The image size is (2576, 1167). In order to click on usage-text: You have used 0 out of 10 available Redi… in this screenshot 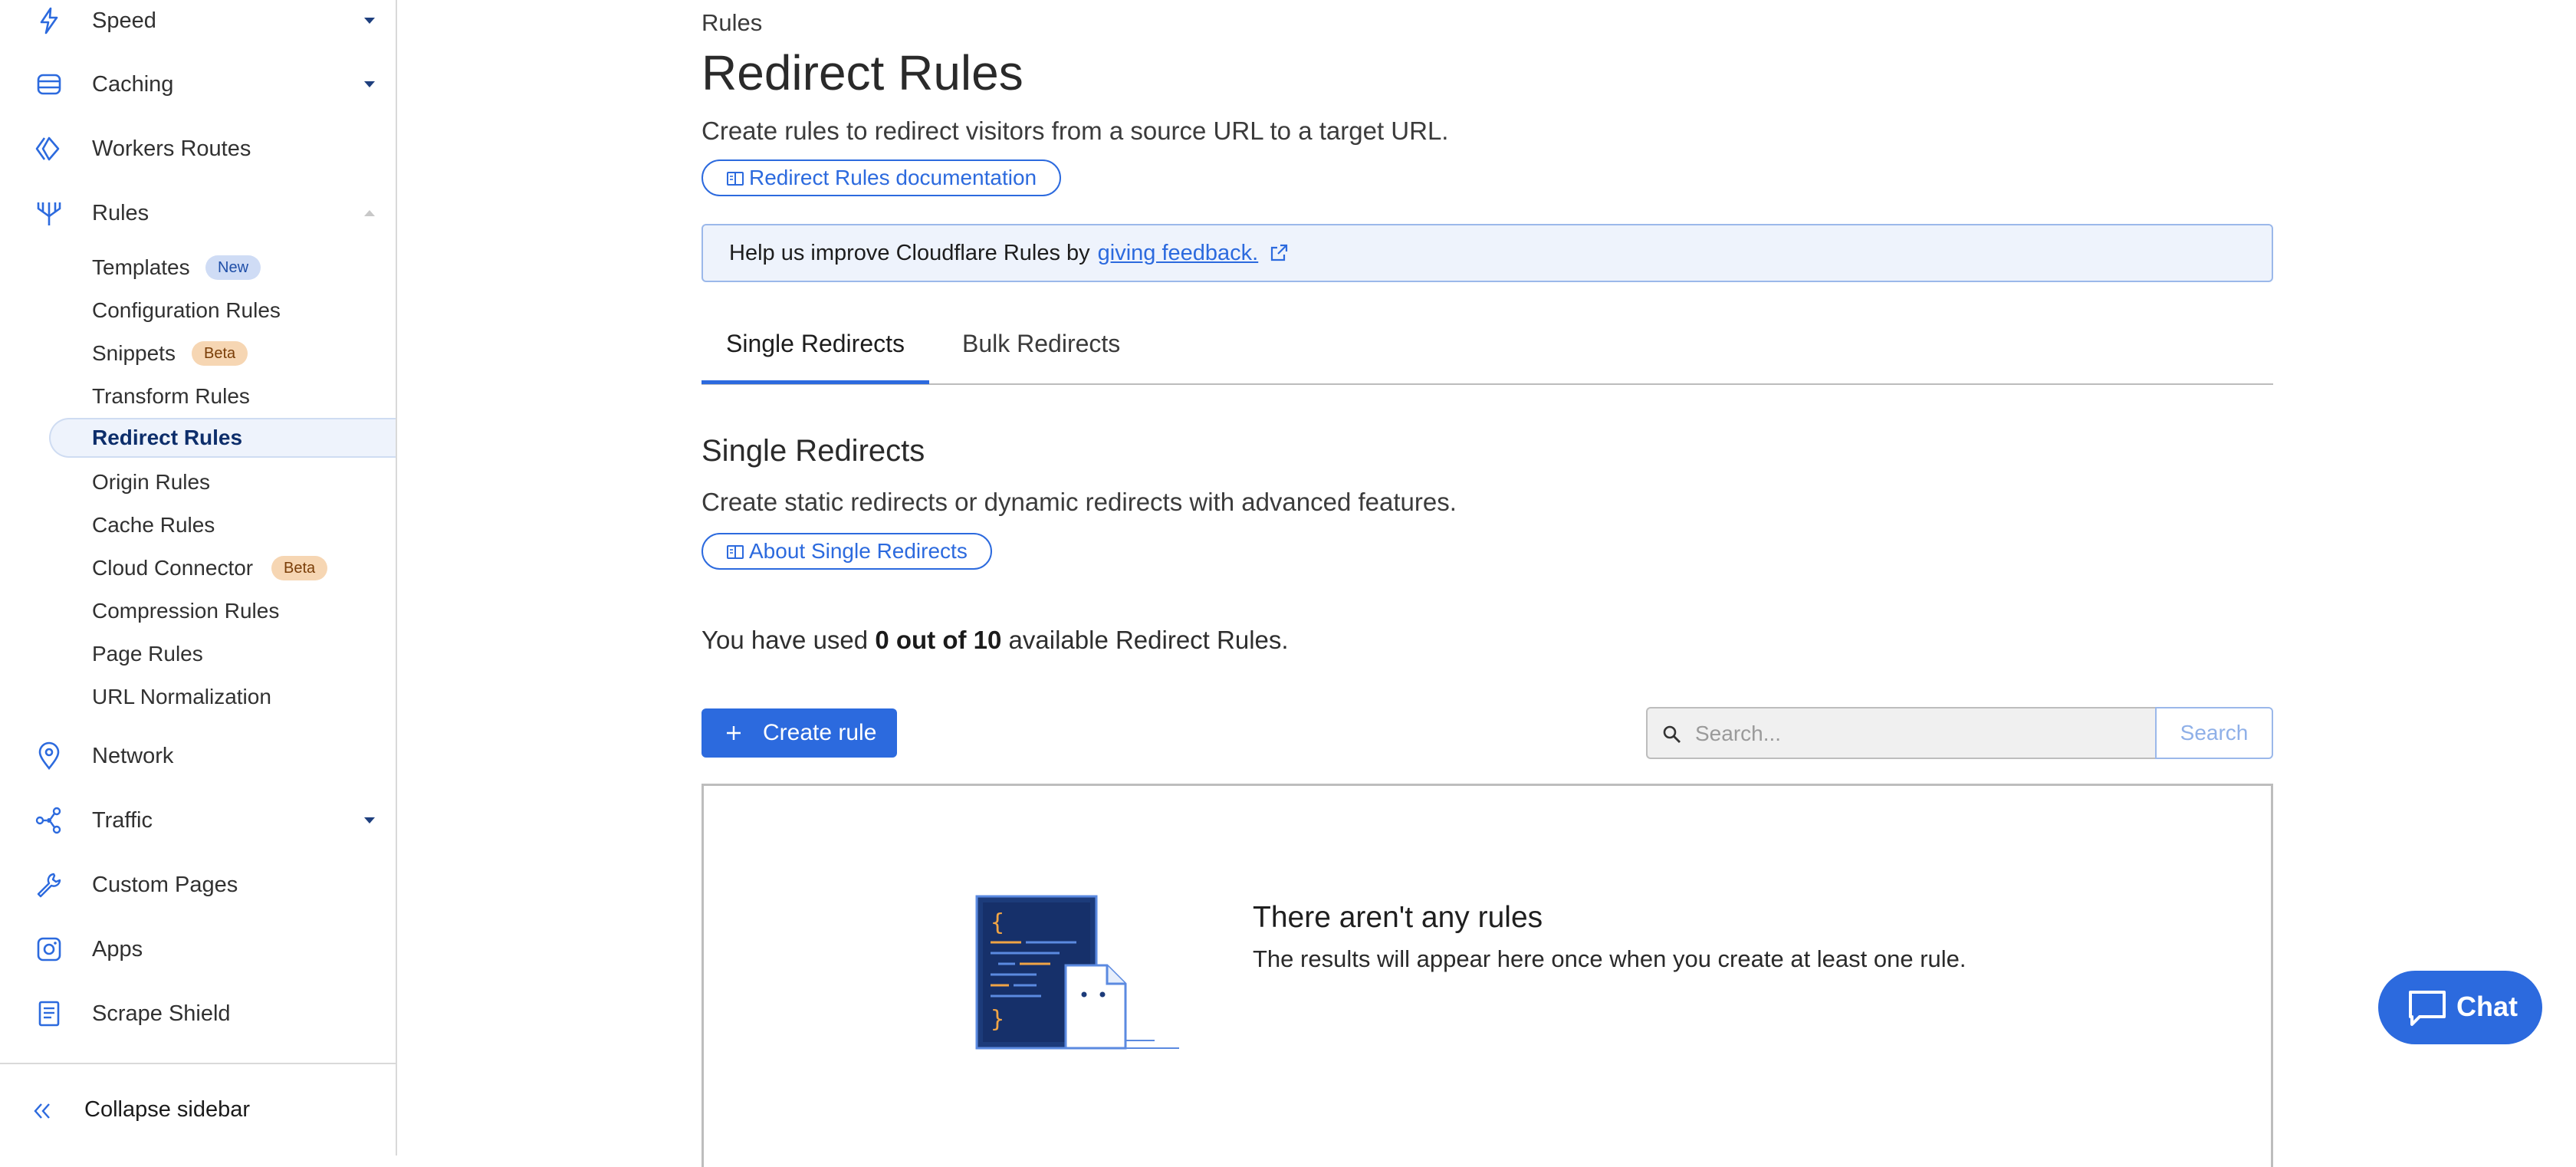, I will do `click(996, 640)`.